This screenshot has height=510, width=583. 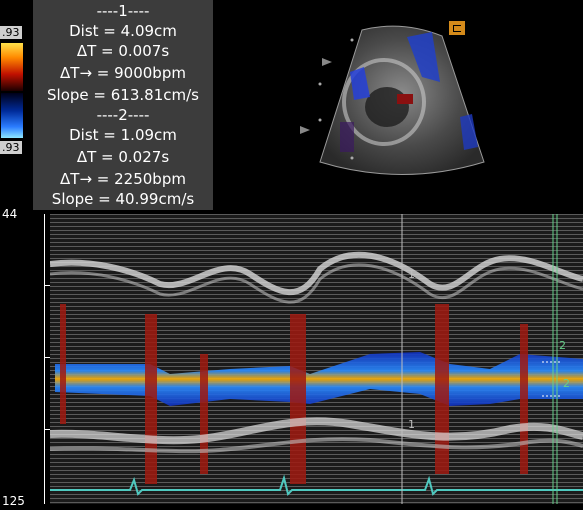 What do you see at coordinates (123, 199) in the screenshot?
I see `group2-slope: Slope = 40.99cm/s` at bounding box center [123, 199].